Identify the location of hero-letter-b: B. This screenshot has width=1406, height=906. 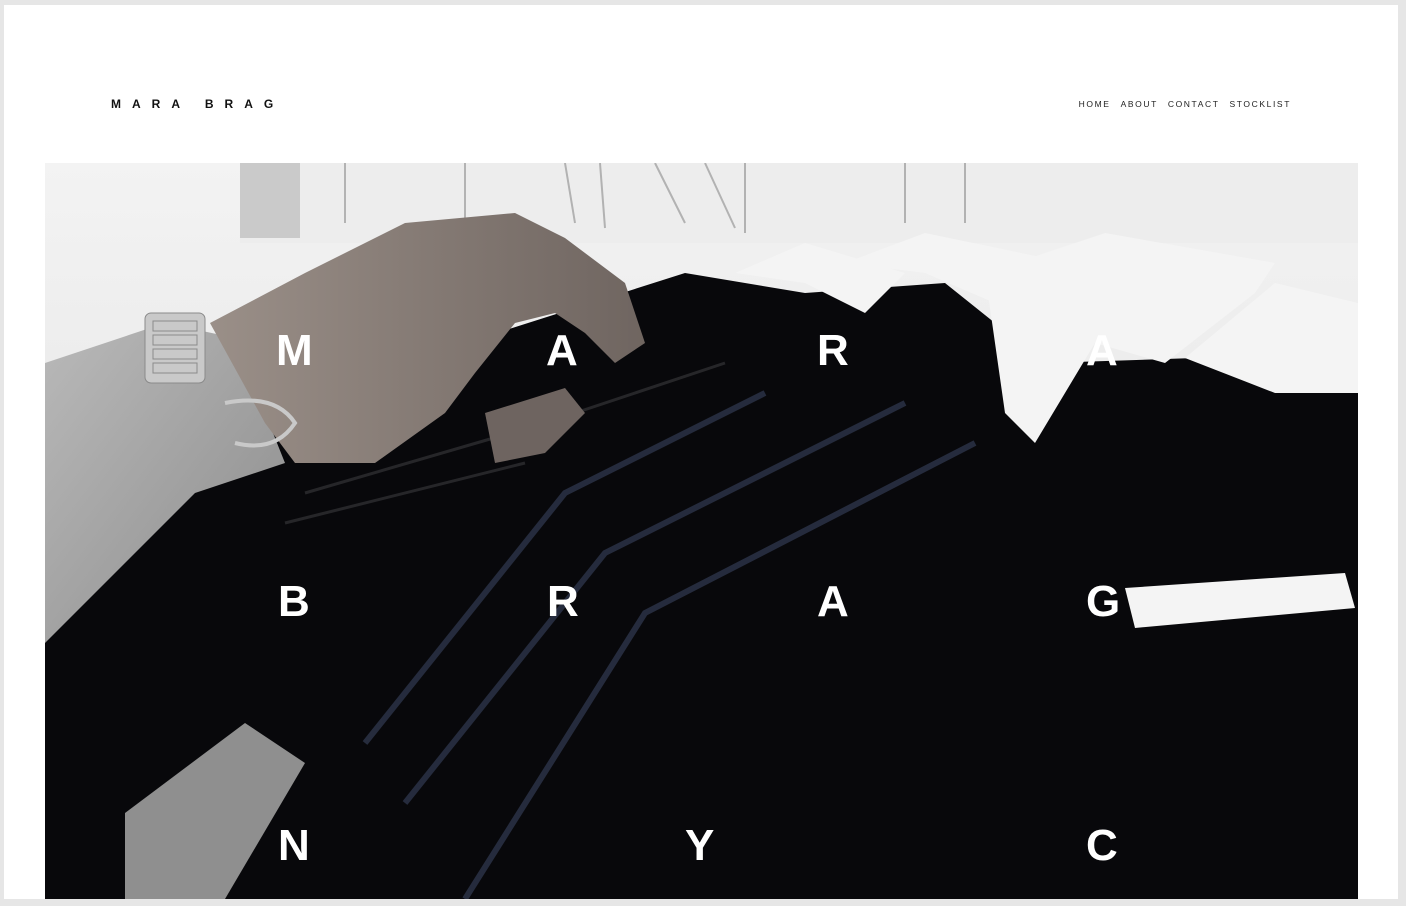
(294, 601).